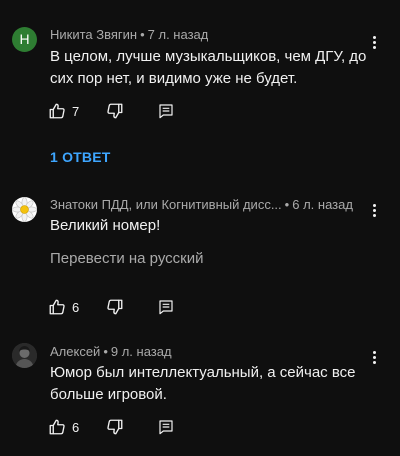  What do you see at coordinates (24, 39) in the screenshot?
I see `avatar: Н` at bounding box center [24, 39].